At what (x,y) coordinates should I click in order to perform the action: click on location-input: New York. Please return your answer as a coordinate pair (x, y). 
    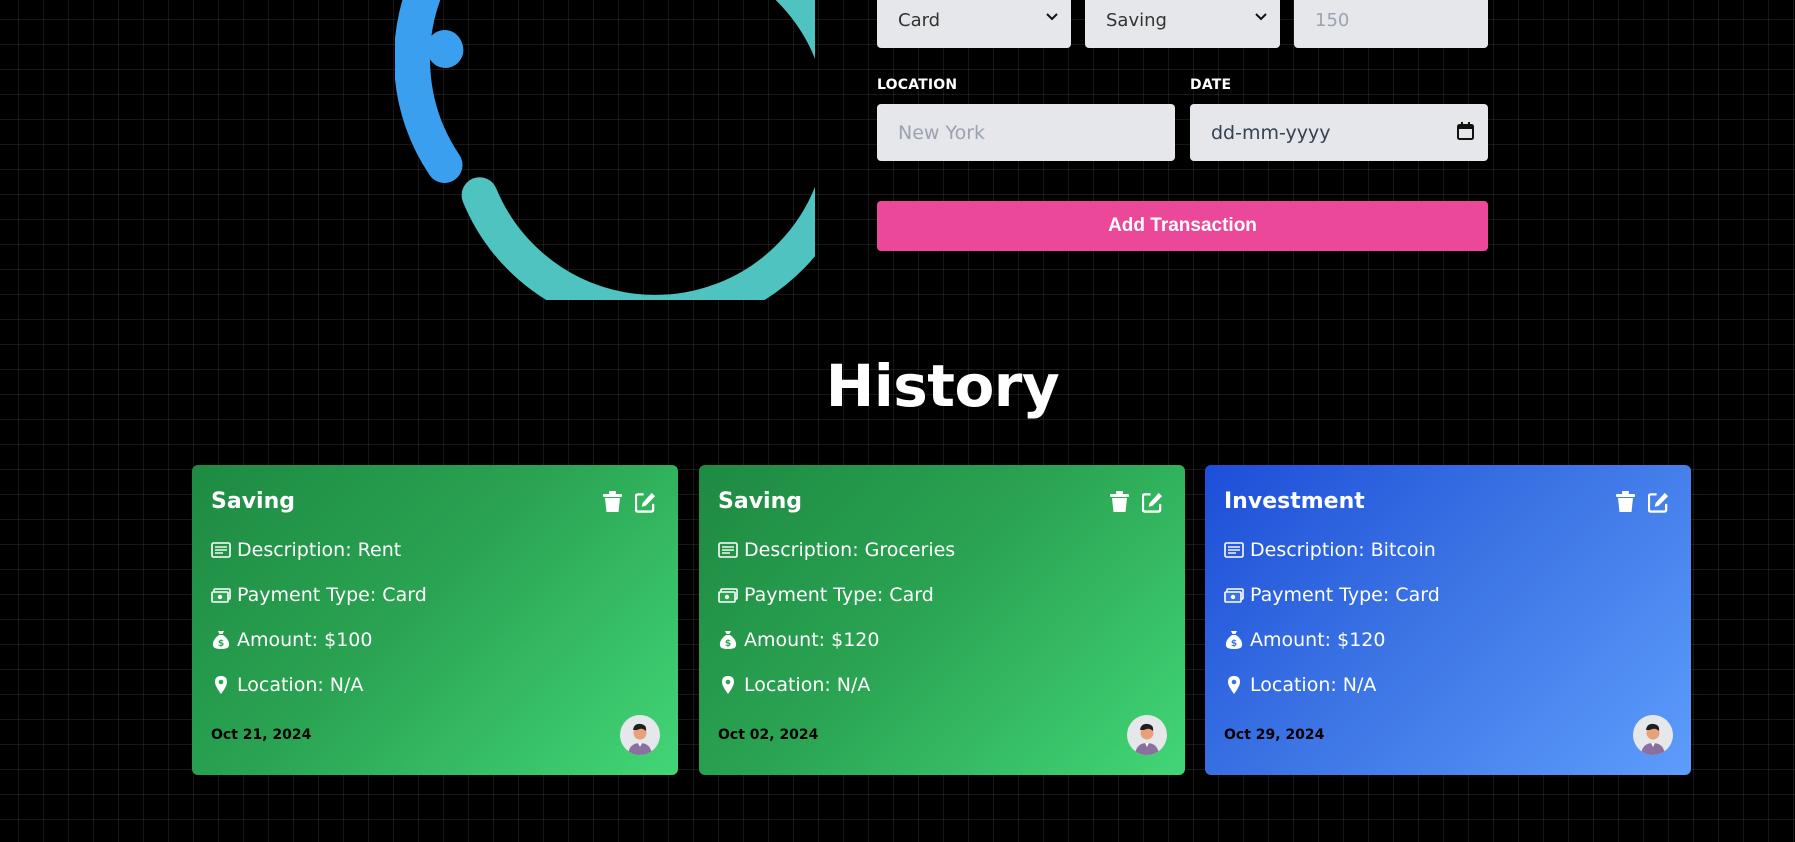
    Looking at the image, I should click on (1026, 132).